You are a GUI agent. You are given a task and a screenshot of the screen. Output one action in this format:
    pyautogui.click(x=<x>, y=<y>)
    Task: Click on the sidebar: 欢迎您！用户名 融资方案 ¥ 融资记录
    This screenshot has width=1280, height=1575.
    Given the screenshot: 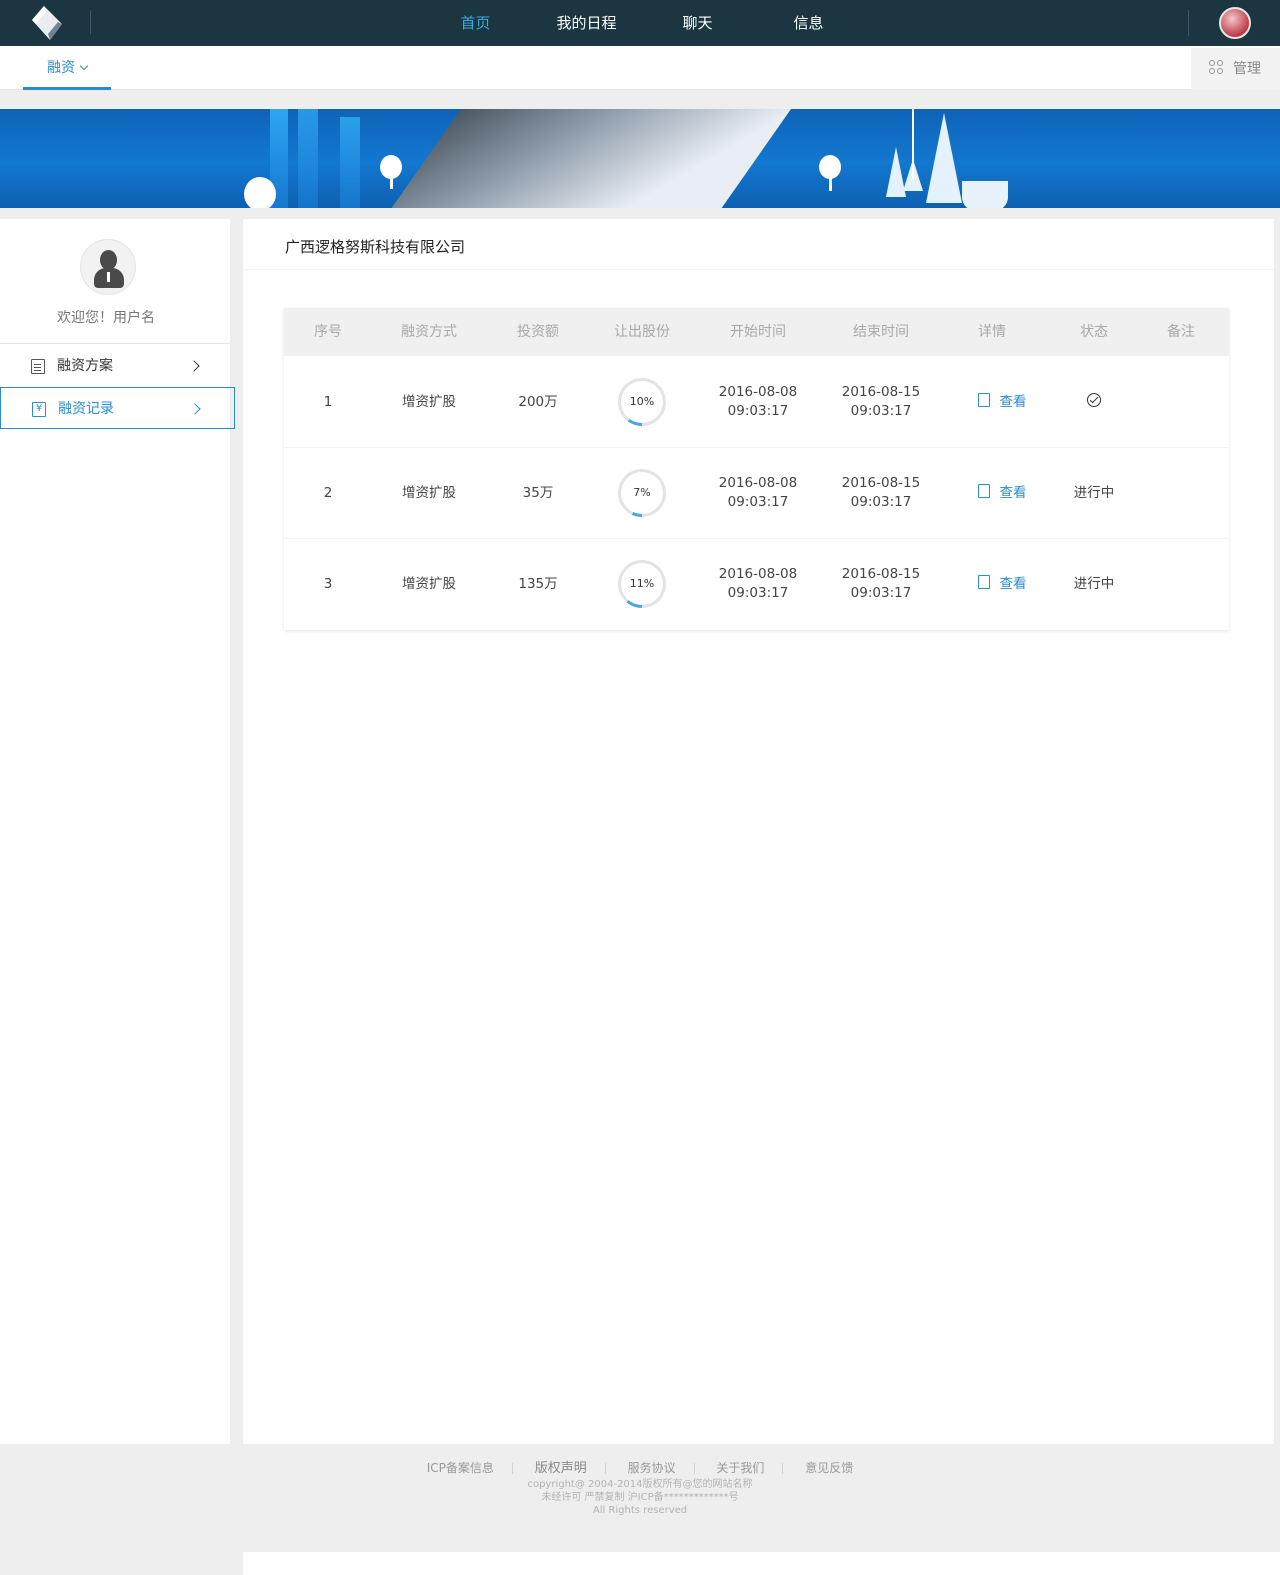 What is the action you would take?
    pyautogui.click(x=117, y=831)
    